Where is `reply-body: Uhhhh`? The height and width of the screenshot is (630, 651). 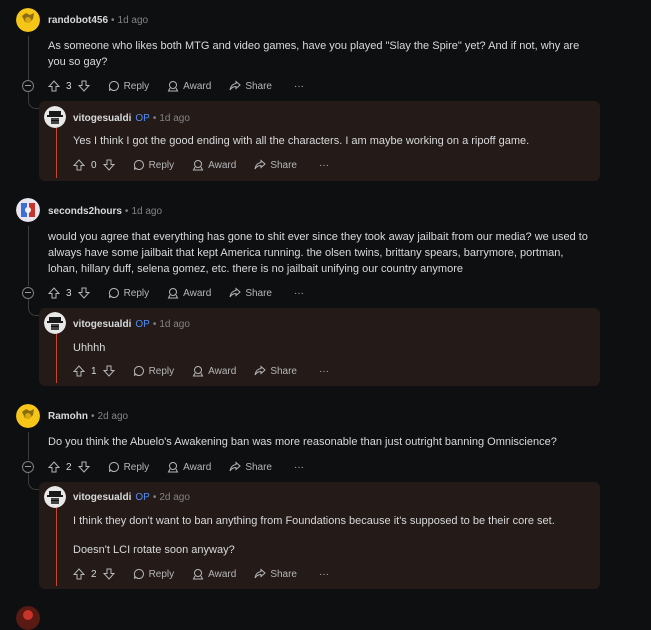
reply-body: Uhhhh is located at coordinates (89, 348).